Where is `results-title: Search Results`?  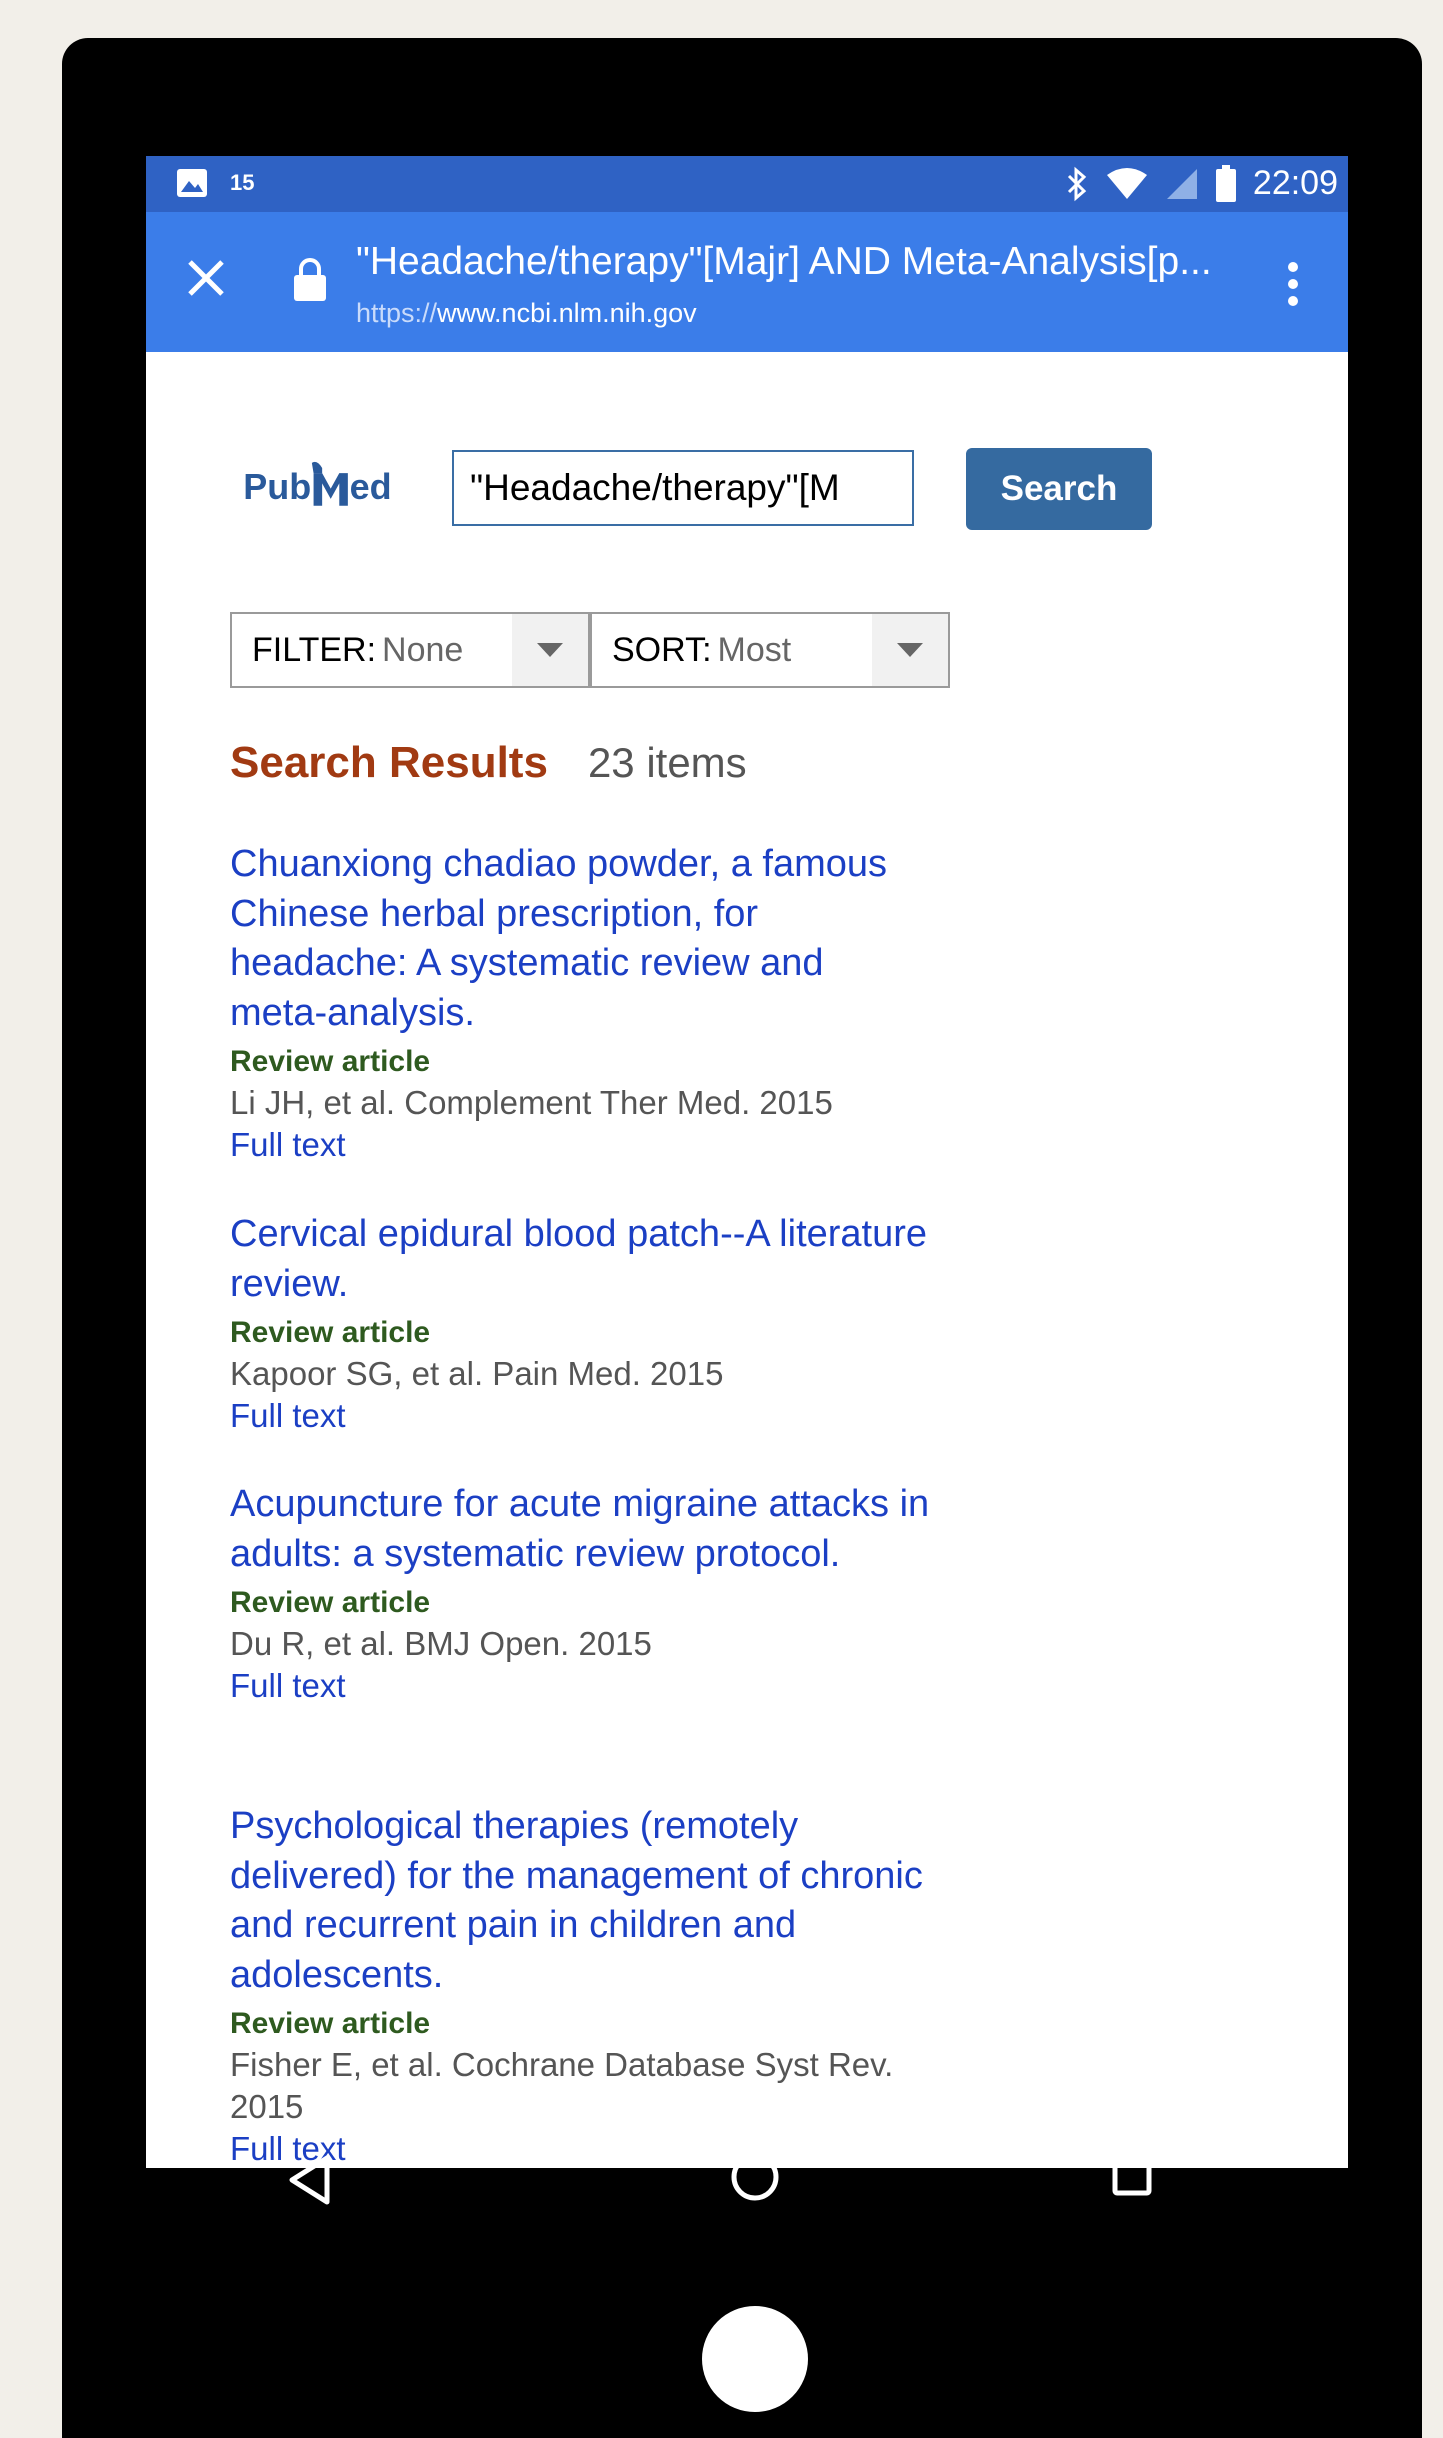 results-title: Search Results is located at coordinates (389, 762).